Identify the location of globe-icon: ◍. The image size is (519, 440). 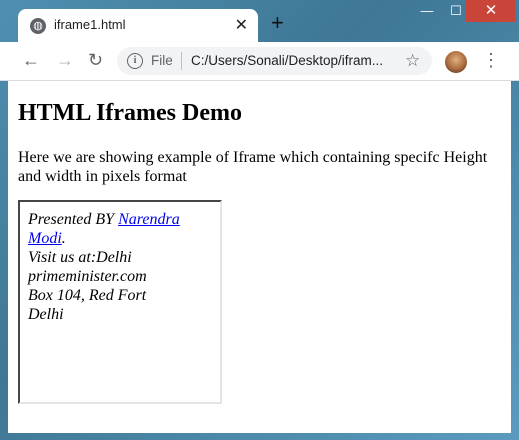
(38, 26).